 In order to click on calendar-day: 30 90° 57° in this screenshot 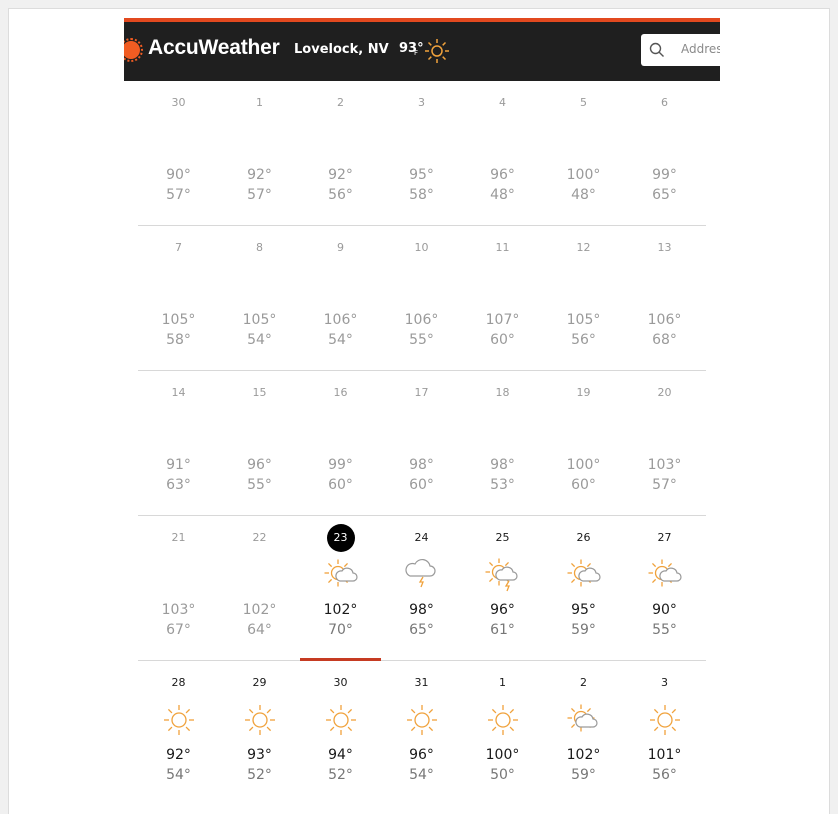, I will do `click(178, 153)`.